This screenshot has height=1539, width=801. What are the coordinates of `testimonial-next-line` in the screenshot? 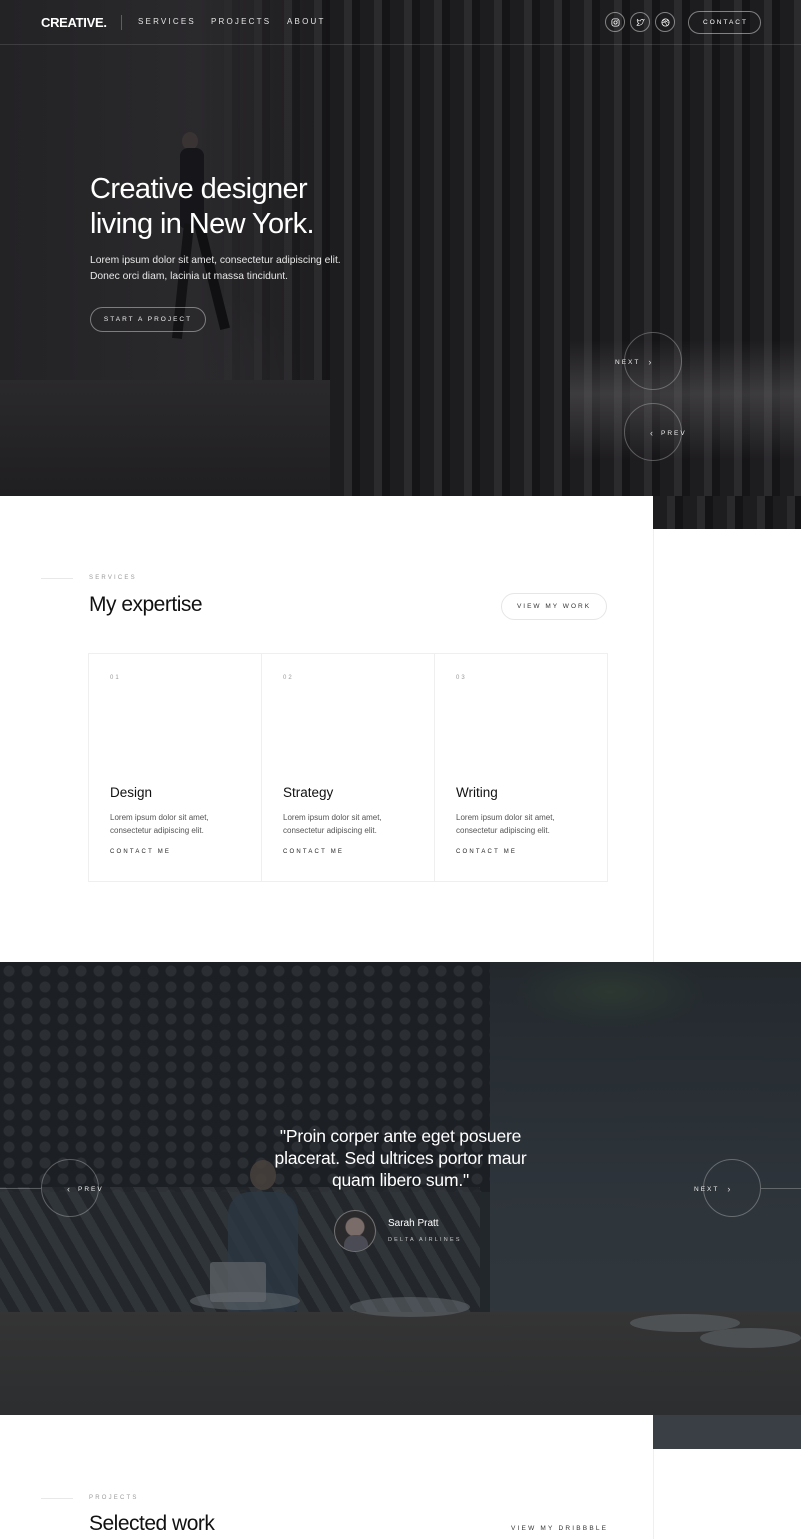 It's located at (781, 1188).